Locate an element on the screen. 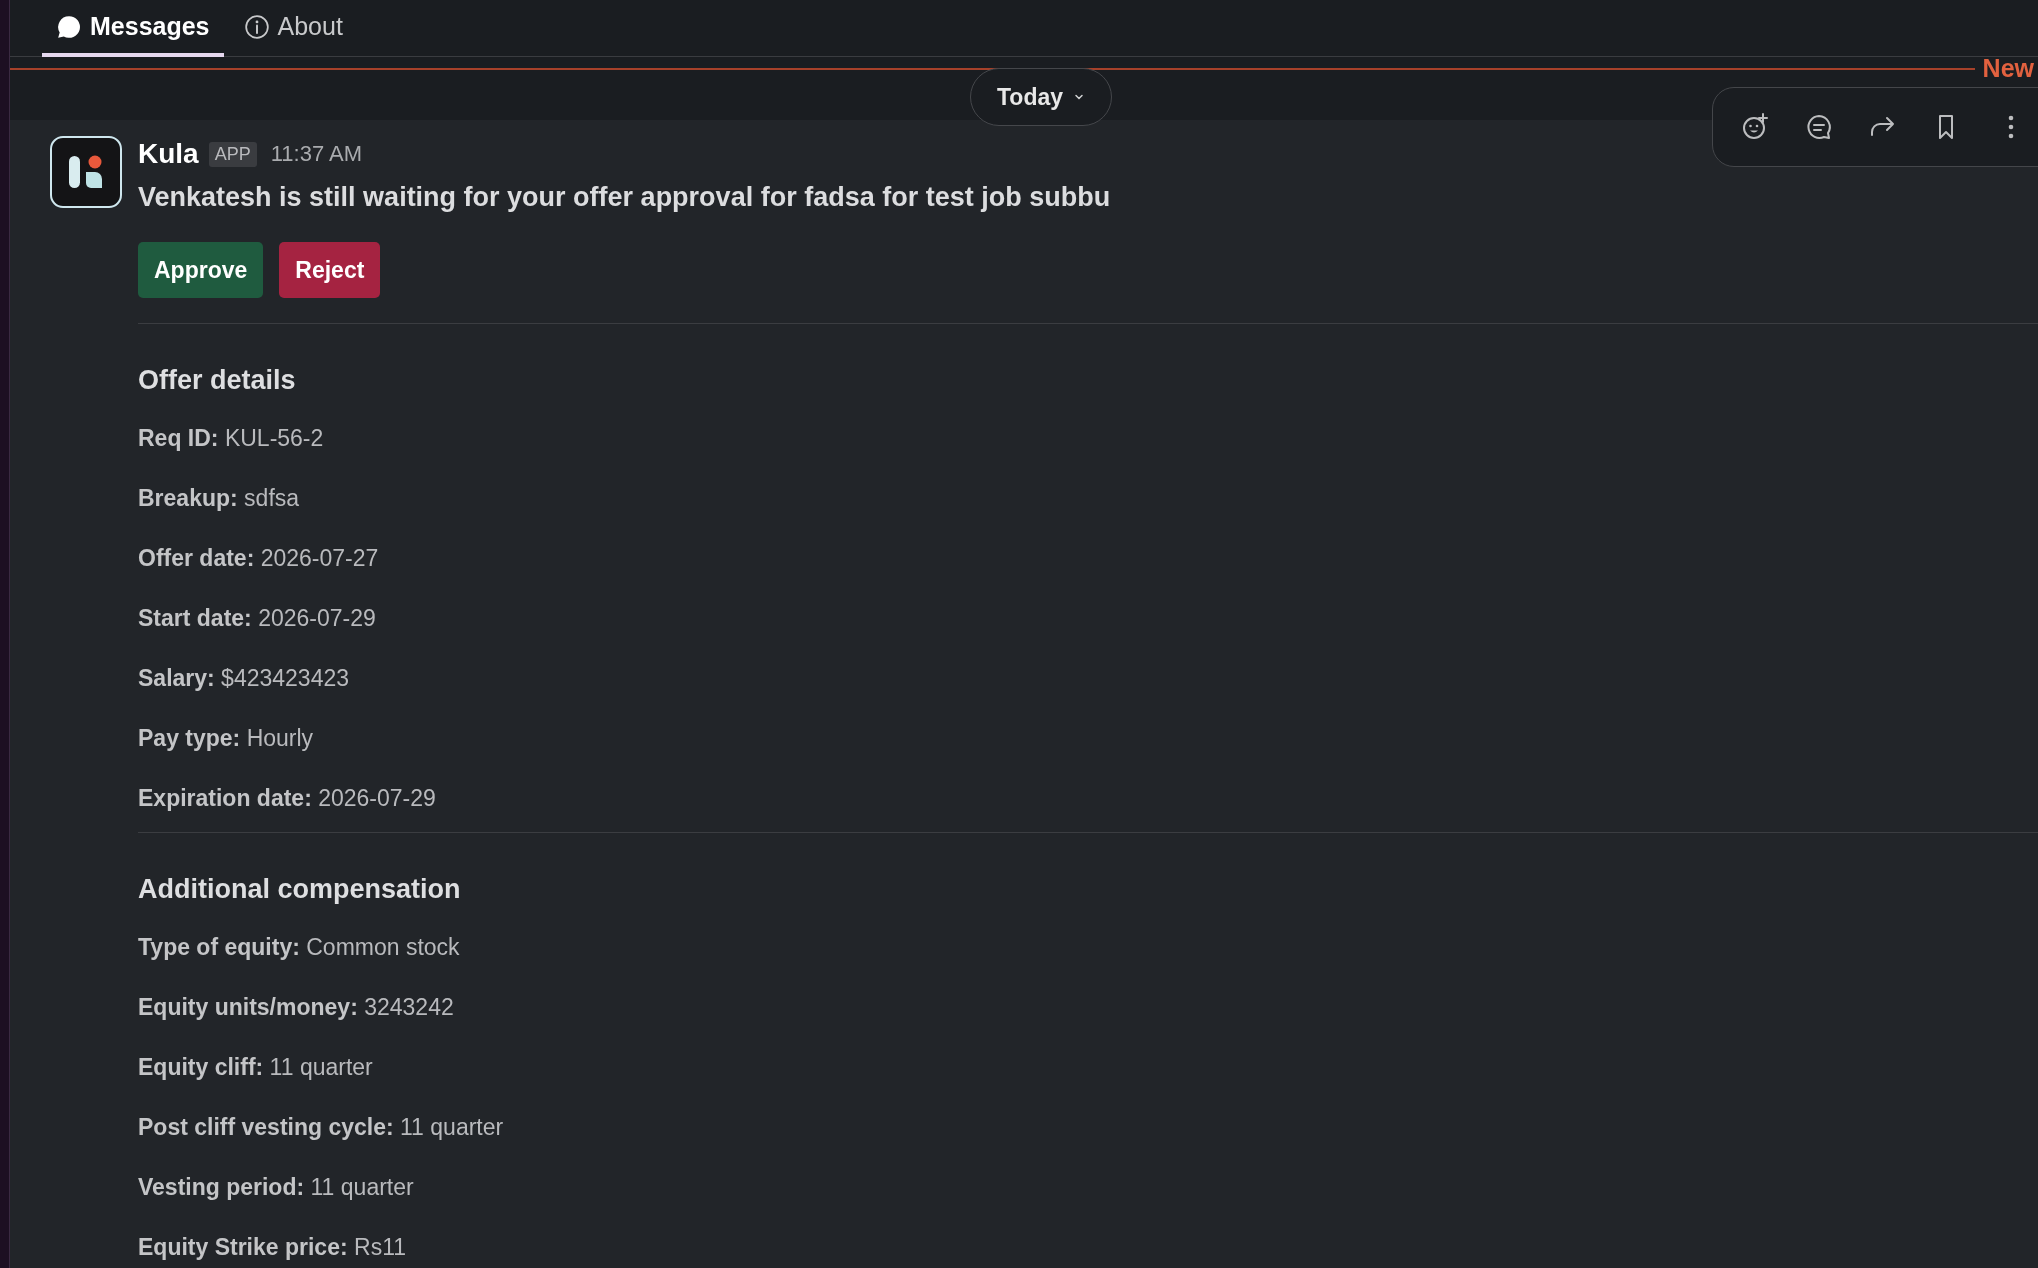 This screenshot has width=2038, height=1268. sender-name: Kula is located at coordinates (168, 154).